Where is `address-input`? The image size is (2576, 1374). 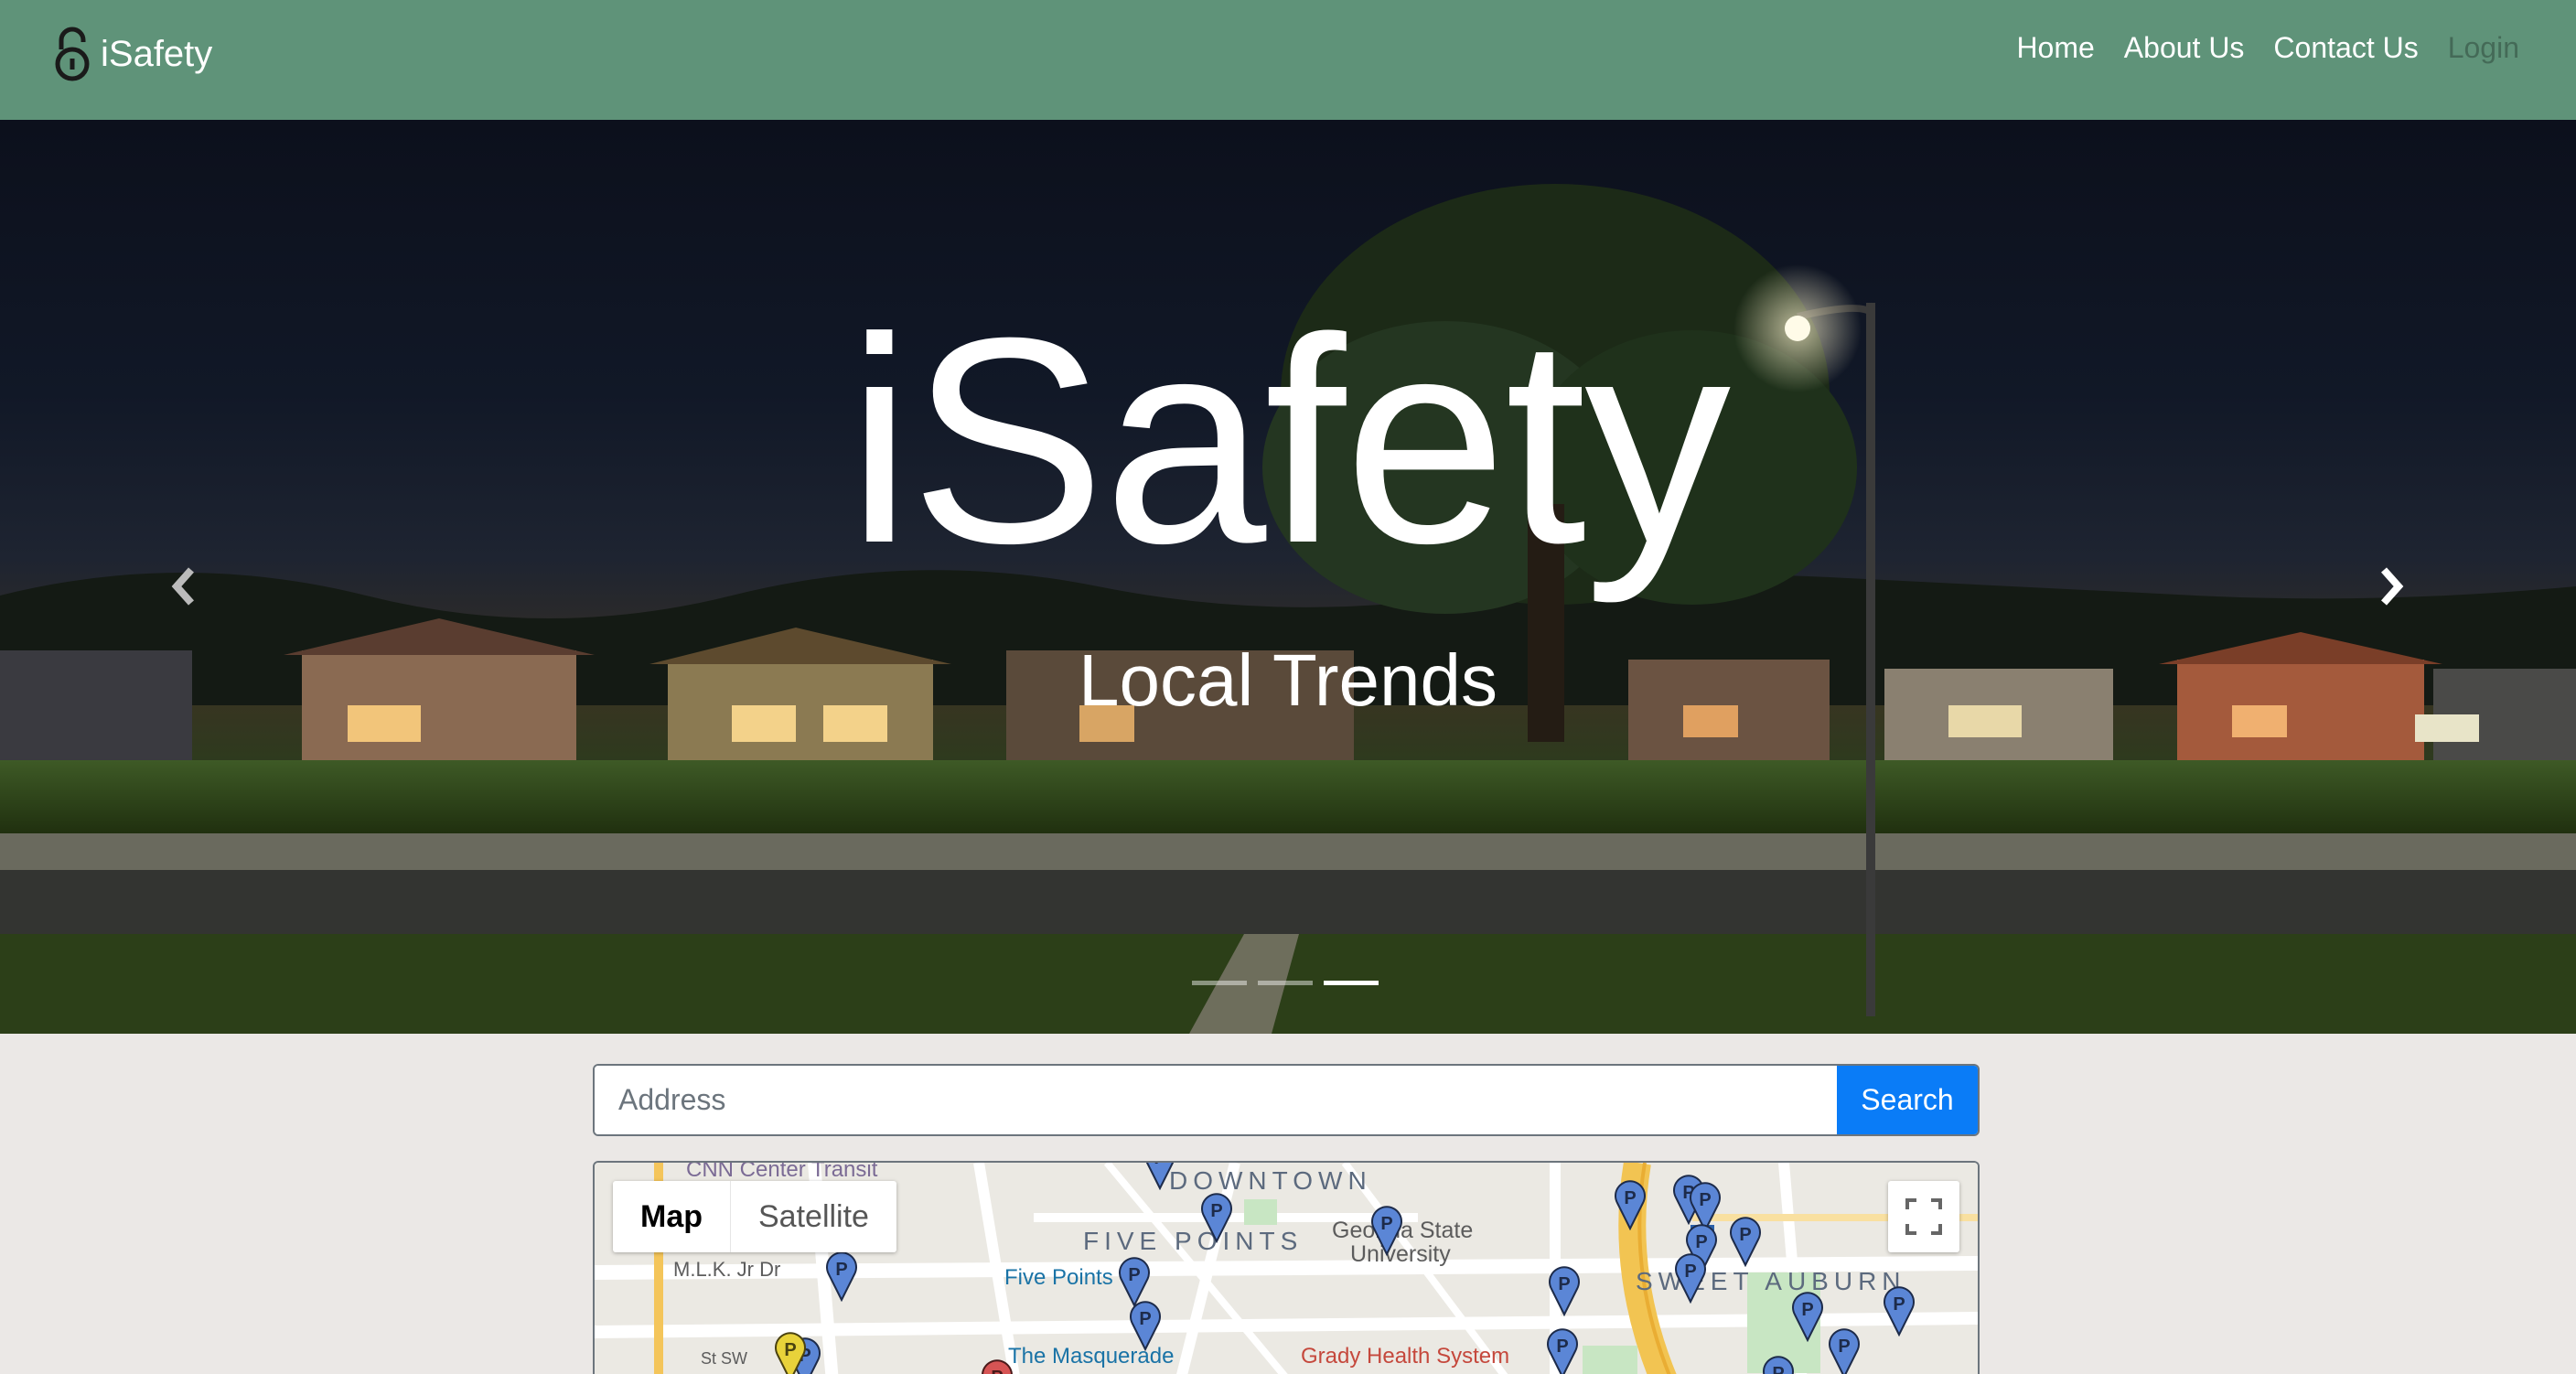
address-input is located at coordinates (1216, 1100).